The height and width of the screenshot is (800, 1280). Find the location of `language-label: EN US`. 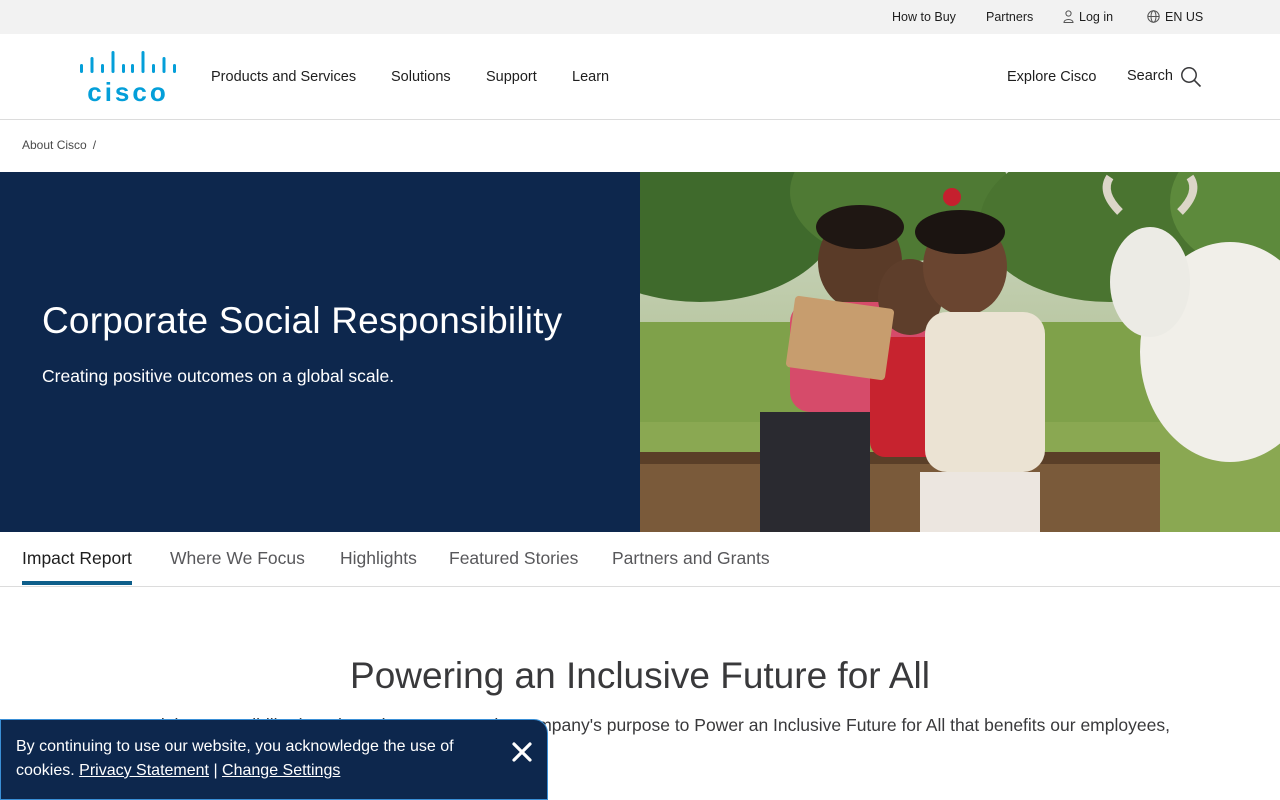

language-label: EN US is located at coordinates (1184, 17).